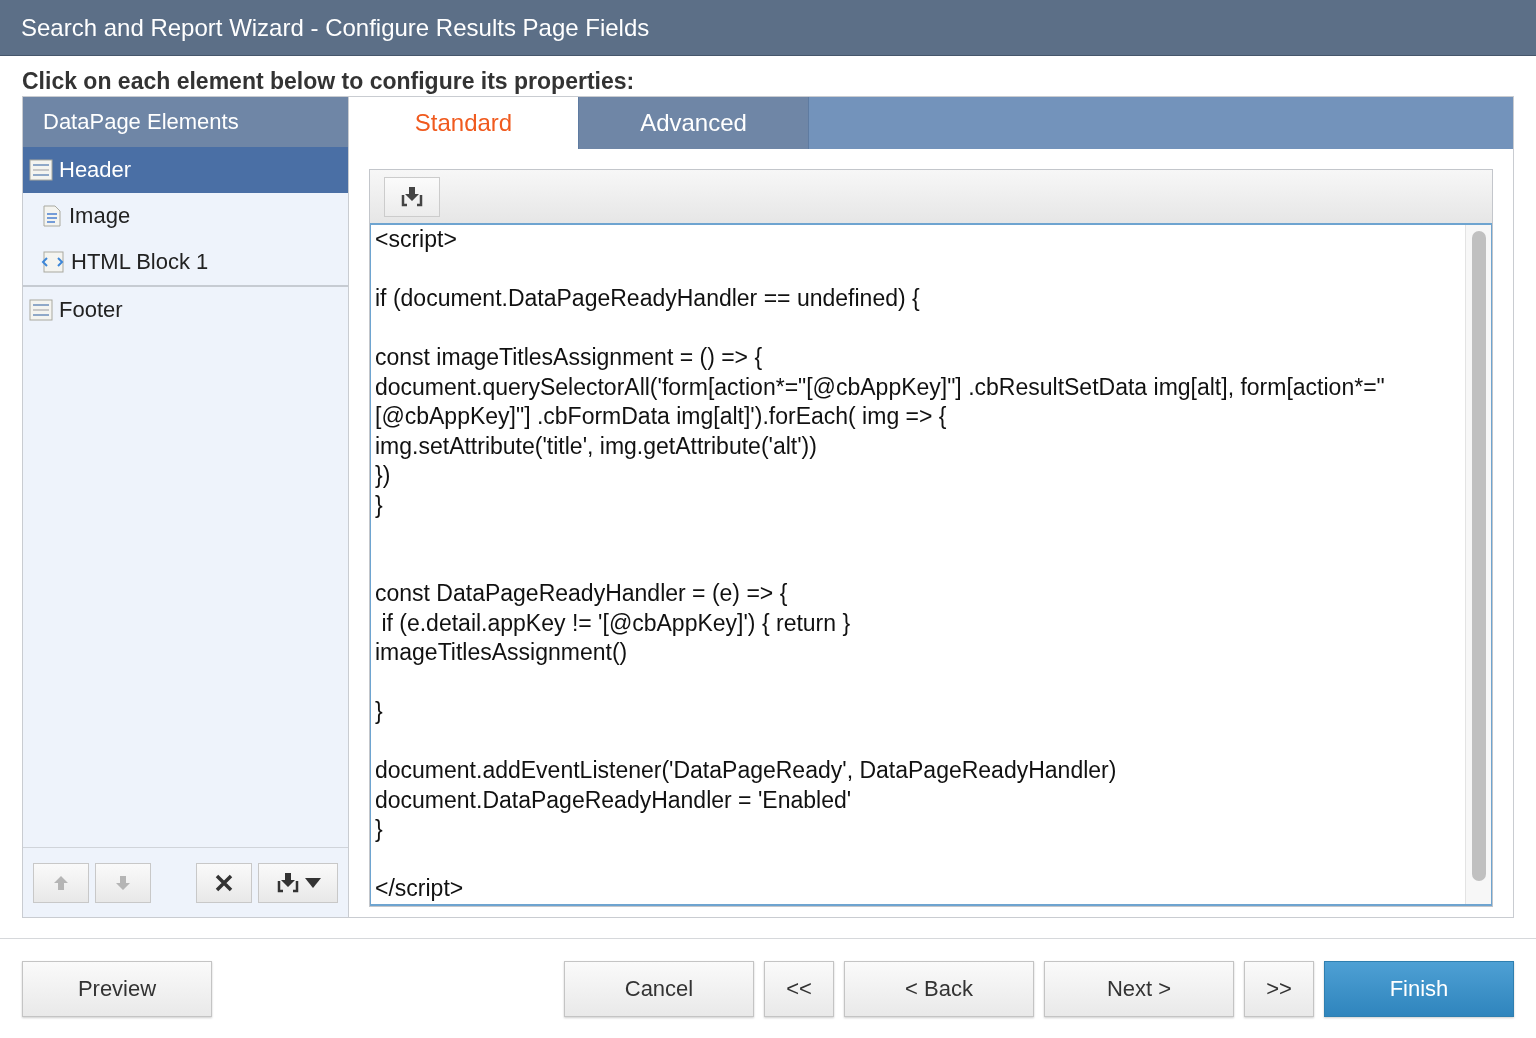  Describe the element at coordinates (185, 262) in the screenshot. I see `tree-item: HTML Block 1` at that location.